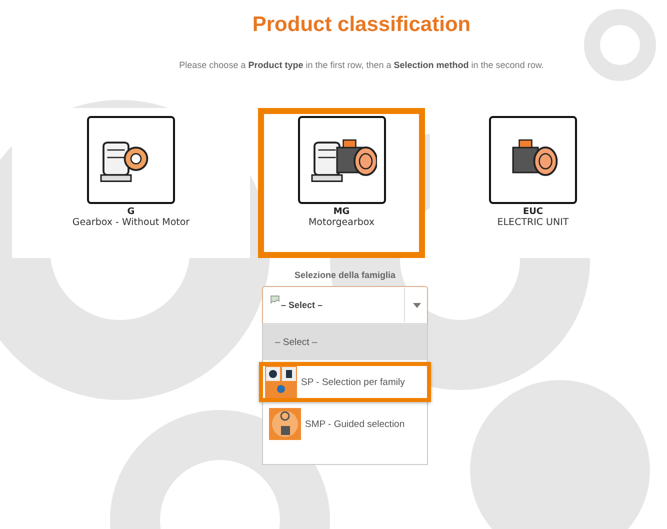 This screenshot has width=667, height=529. I want to click on product-name: Gearbox - Without Motor, so click(131, 222).